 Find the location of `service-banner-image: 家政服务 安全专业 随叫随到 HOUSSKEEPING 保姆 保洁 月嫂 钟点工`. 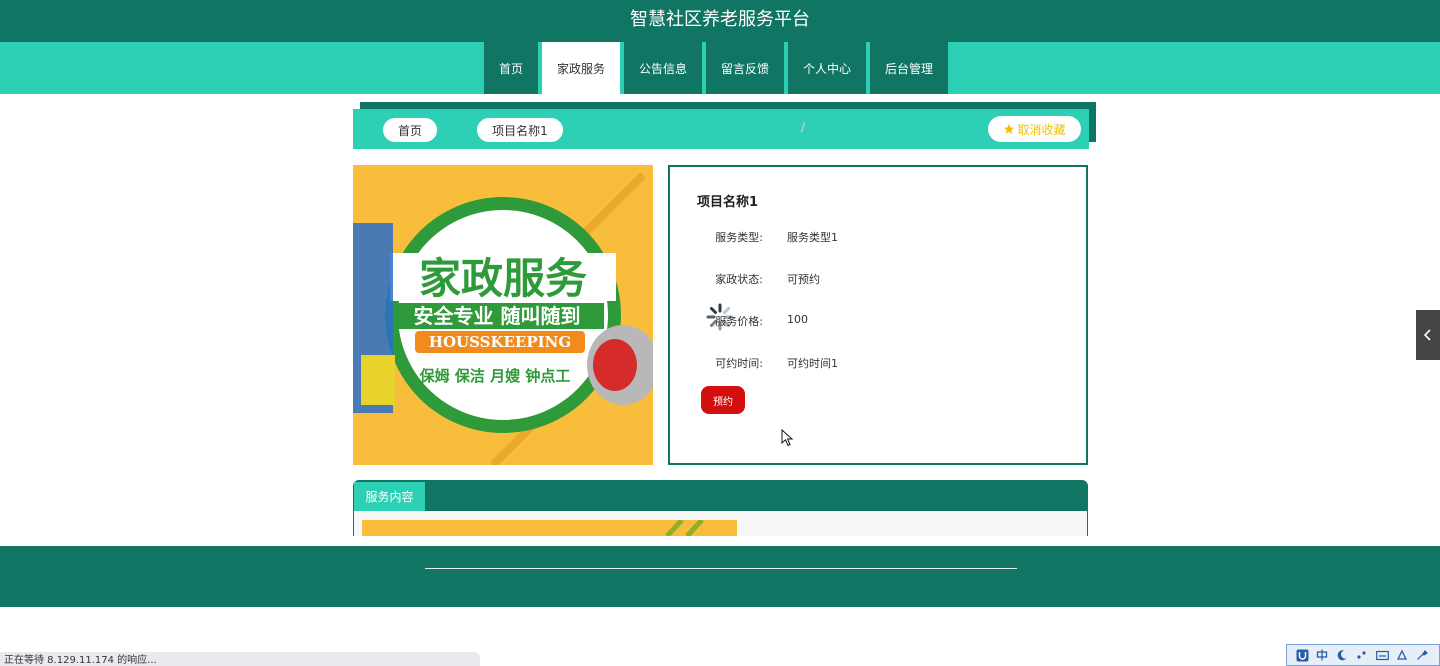

service-banner-image: 家政服务 安全专业 随叫随到 HOUSSKEEPING 保姆 保洁 月嫂 钟点工 is located at coordinates (503, 315).